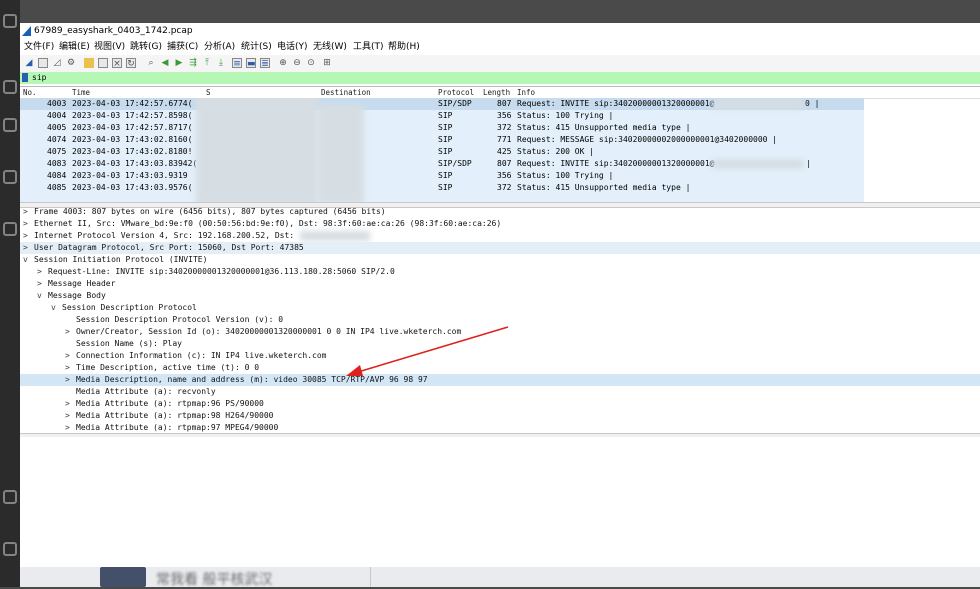 The image size is (980, 589). Describe the element at coordinates (29, 63) in the screenshot. I see `start-capture-icon: ◢` at that location.